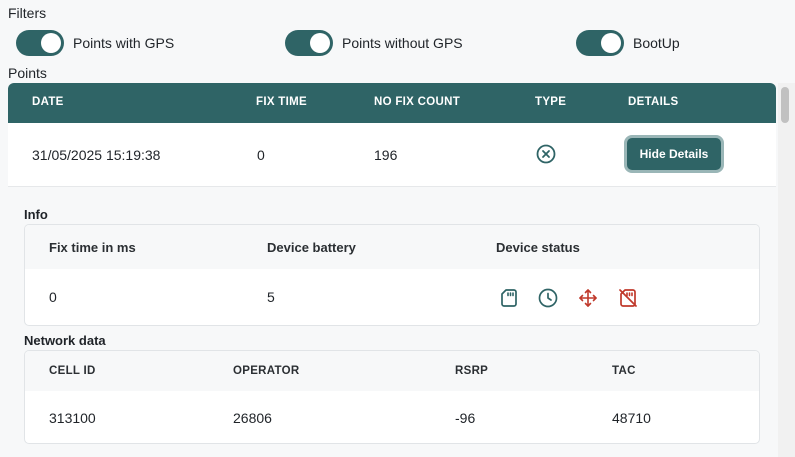  What do you see at coordinates (65, 340) in the screenshot?
I see `network-heading: Network data` at bounding box center [65, 340].